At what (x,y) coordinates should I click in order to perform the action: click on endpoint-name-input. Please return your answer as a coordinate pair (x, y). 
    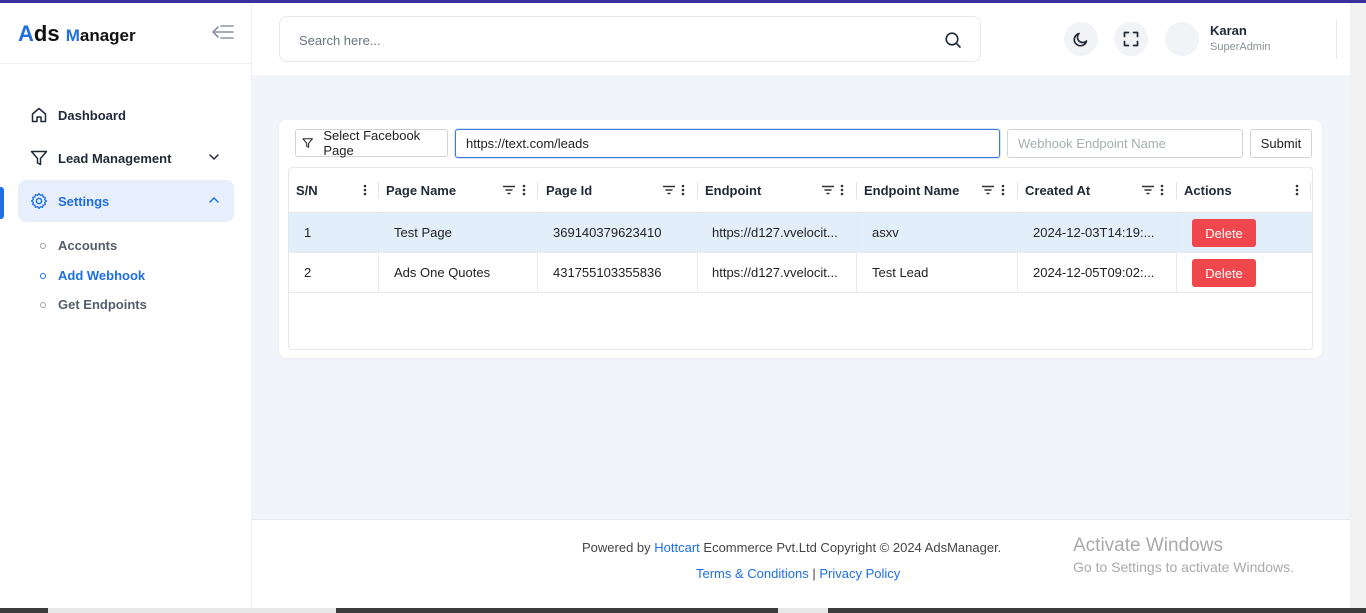
    Looking at the image, I should click on (1125, 143).